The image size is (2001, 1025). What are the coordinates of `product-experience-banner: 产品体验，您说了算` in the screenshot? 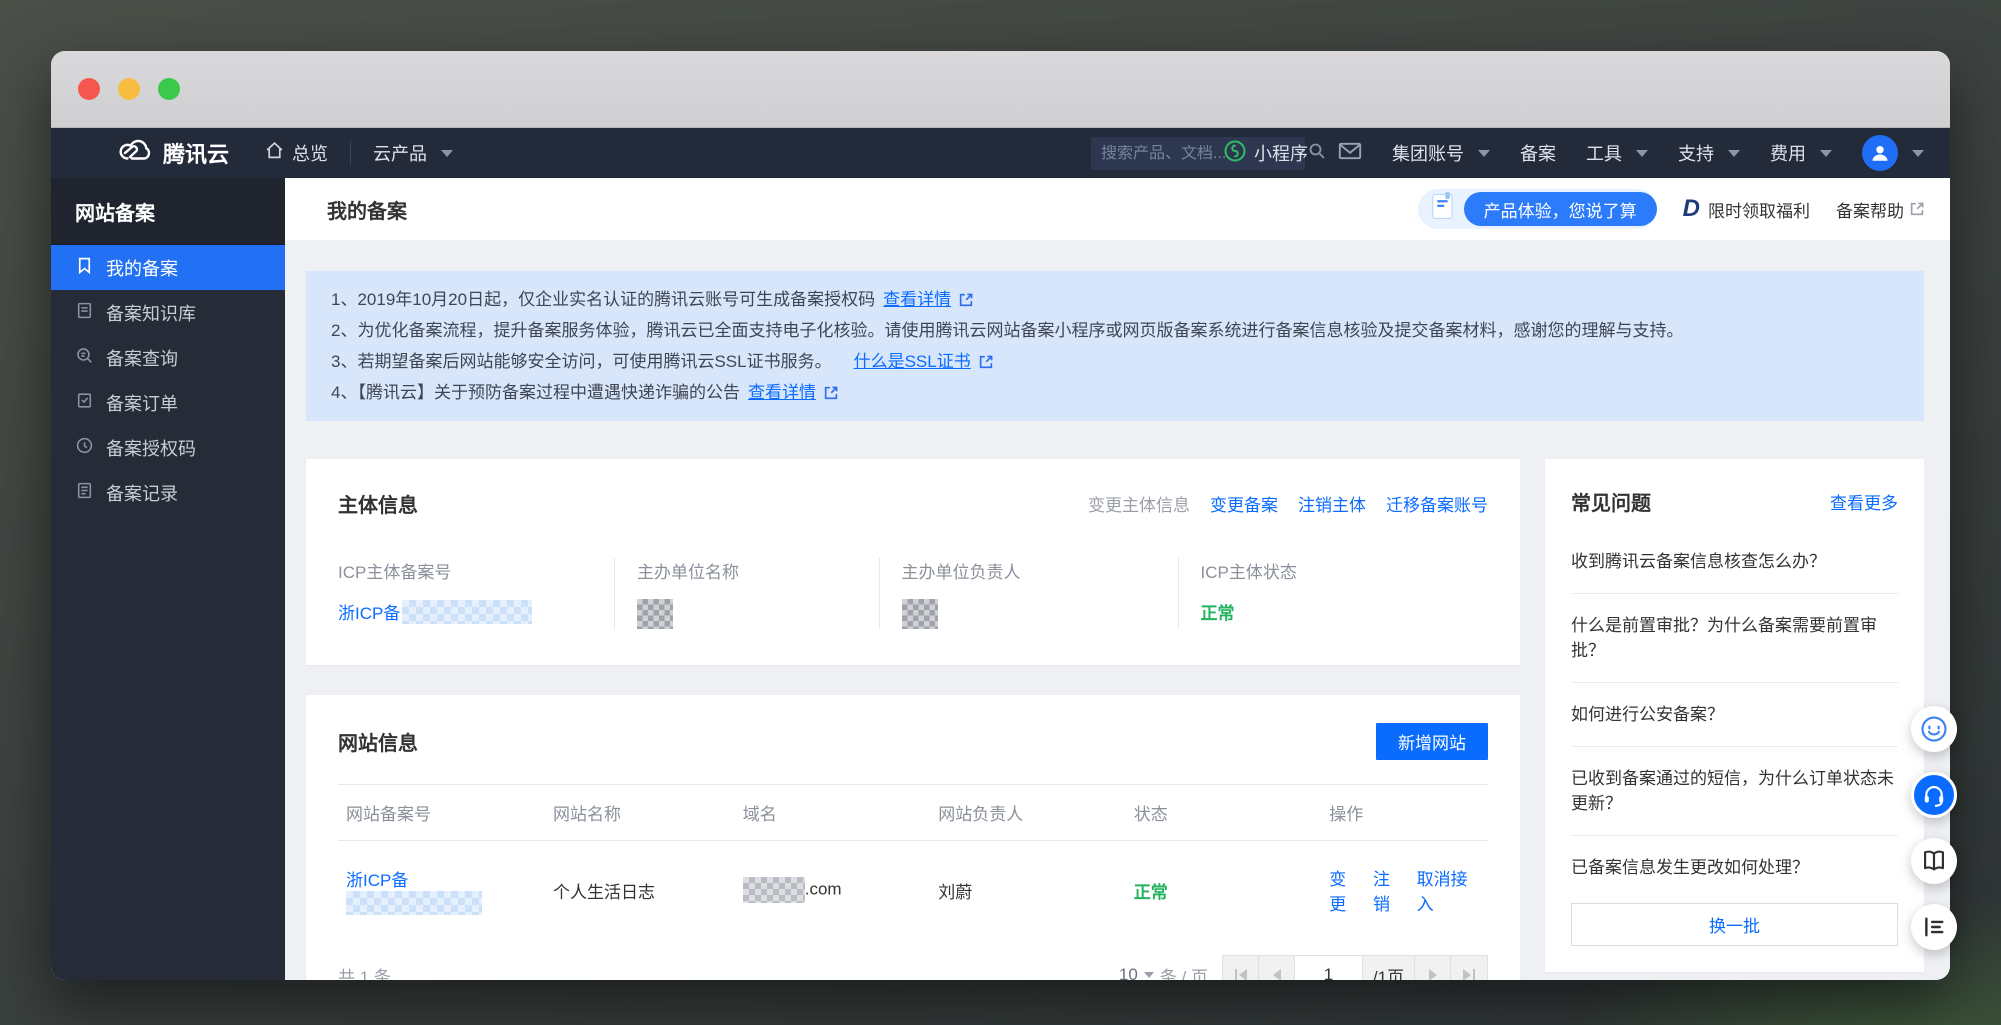 It's located at (1537, 209).